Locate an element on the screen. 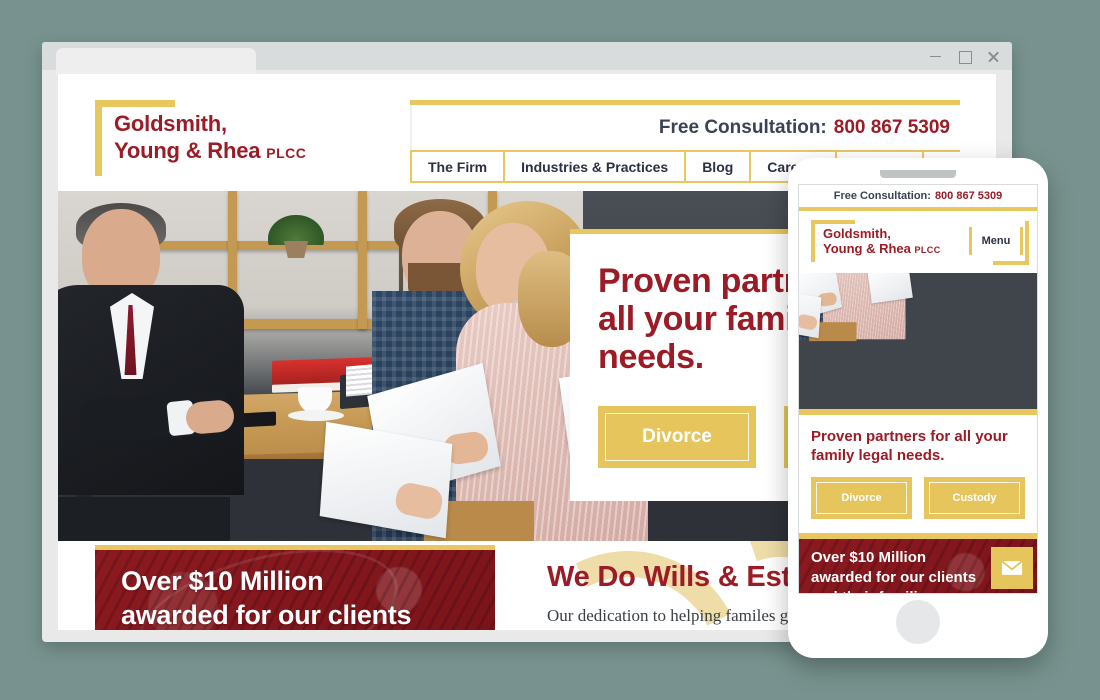  phone-speaker-icon is located at coordinates (918, 174).